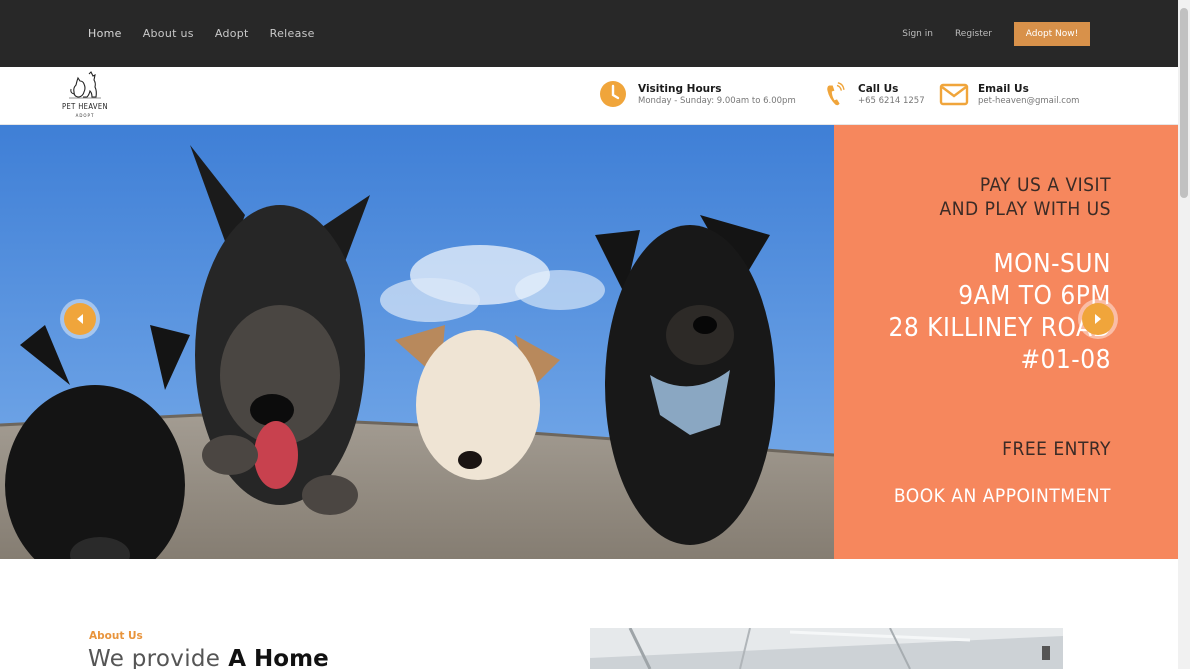 This screenshot has width=1190, height=669. Describe the element at coordinates (996, 34) in the screenshot. I see `auth-links: Sign in Register Adopt Now!` at that location.